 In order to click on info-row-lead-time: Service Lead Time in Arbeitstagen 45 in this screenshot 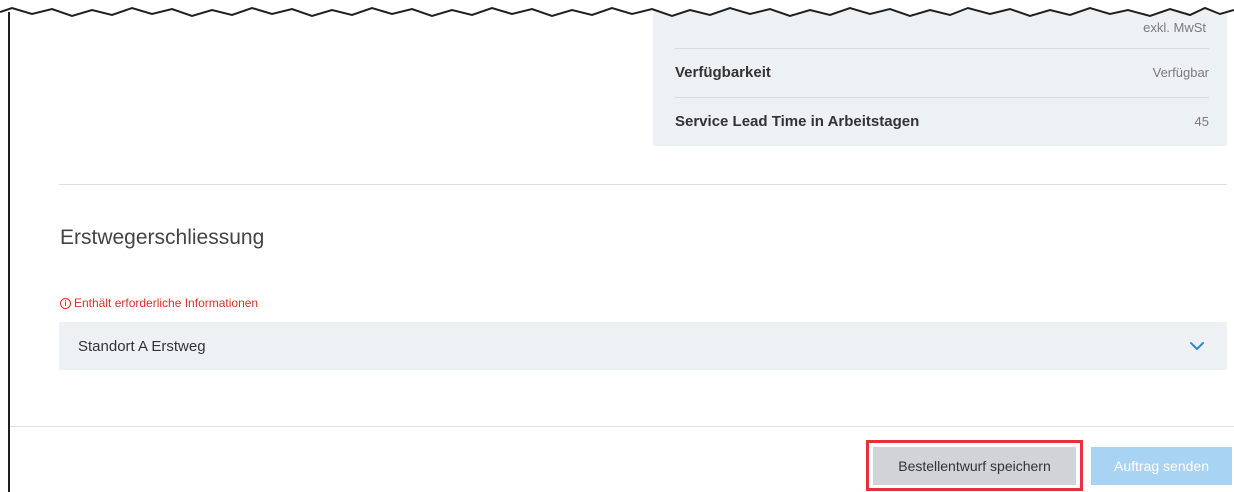, I will do `click(942, 121)`.